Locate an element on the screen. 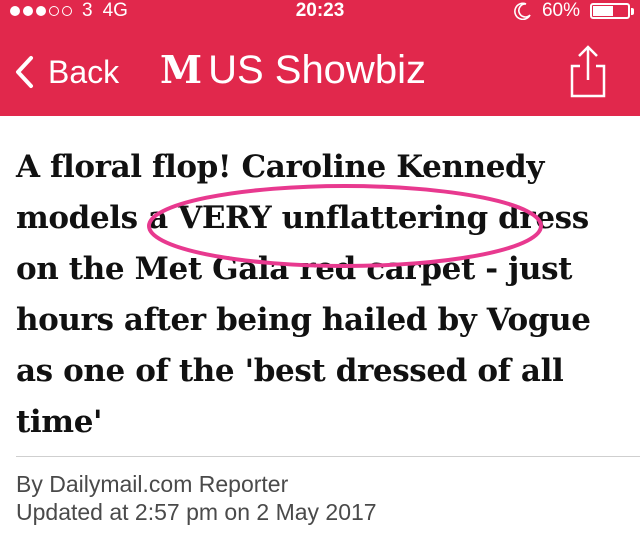 The height and width of the screenshot is (543, 640). logo-letter: M is located at coordinates (181, 69).